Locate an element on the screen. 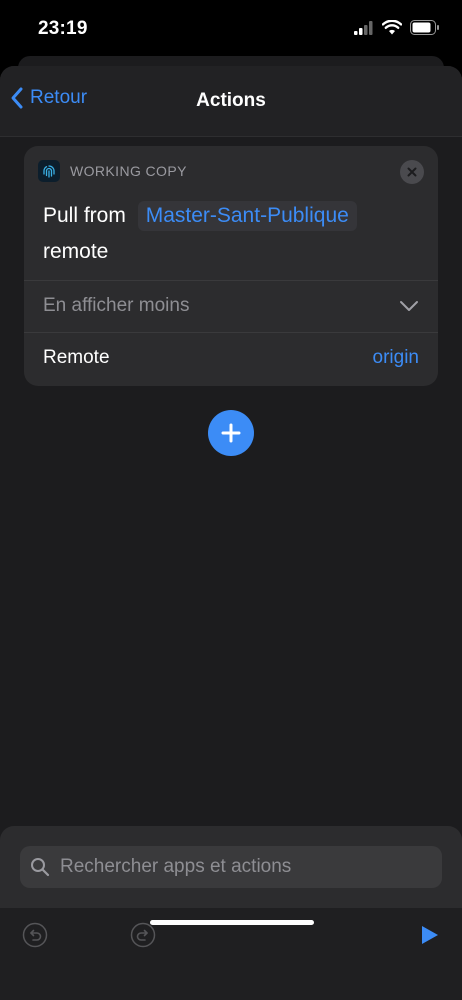 The width and height of the screenshot is (462, 1000). status-bar: 23:19 is located at coordinates (231, 28).